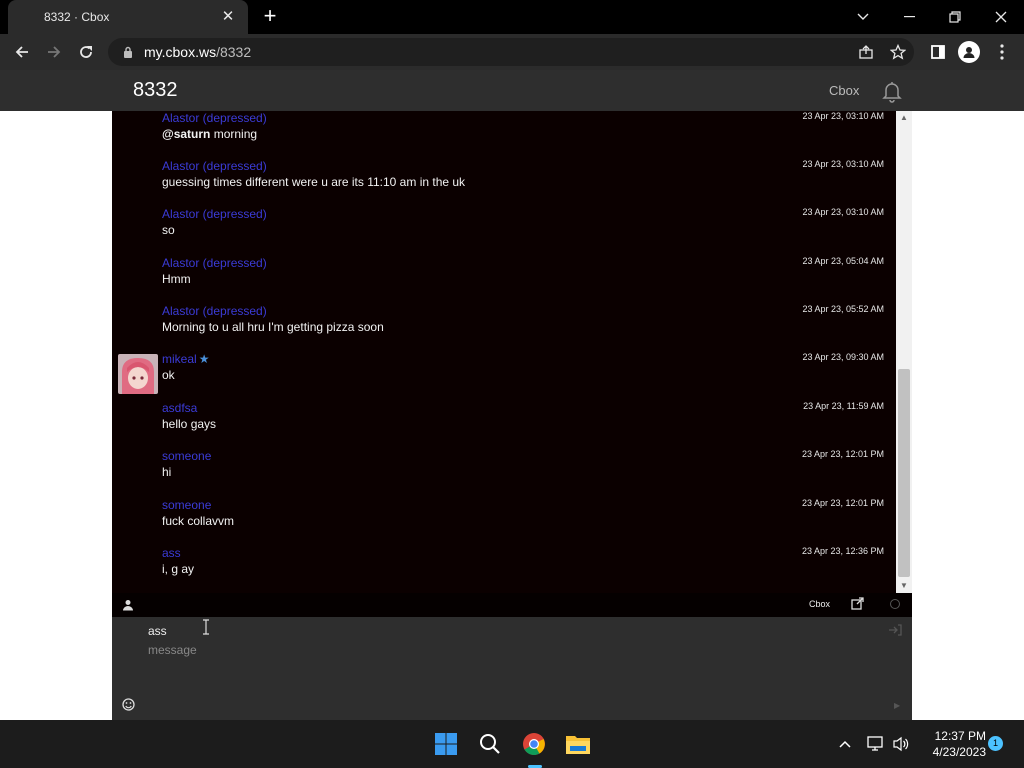 This screenshot has height=768, width=1024. Describe the element at coordinates (843, 357) in the screenshot. I see `message-timestamp: 23 Apr 23, 09:30 AM` at that location.